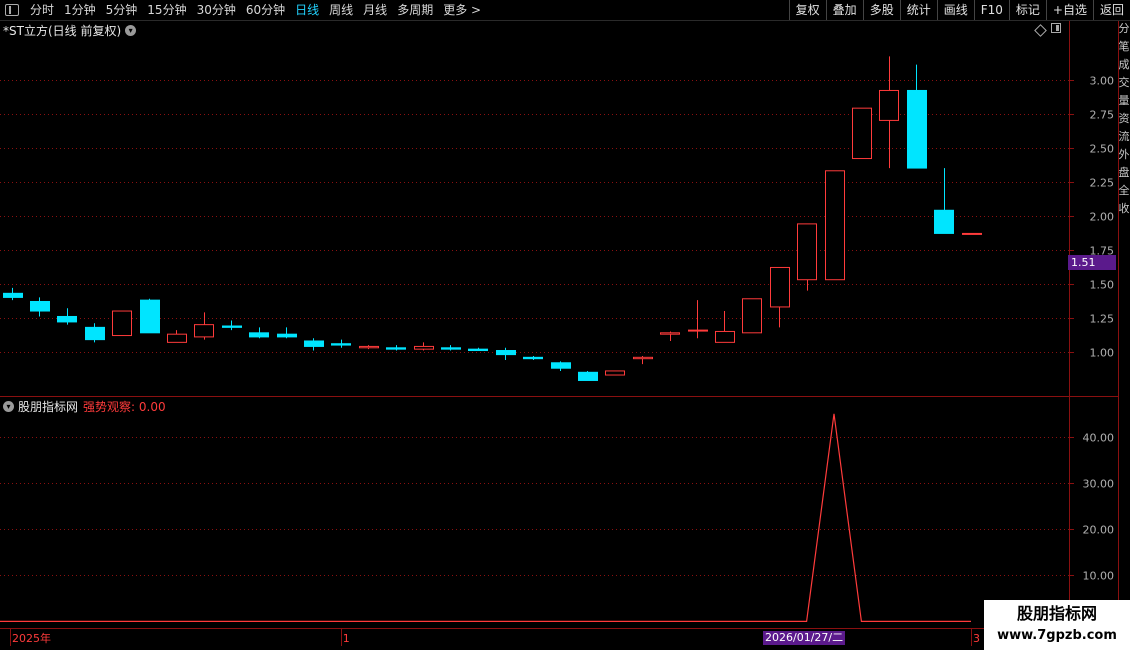 The image size is (1130, 650). Describe the element at coordinates (216, 10) in the screenshot. I see `period-tab: 30分钟` at that location.